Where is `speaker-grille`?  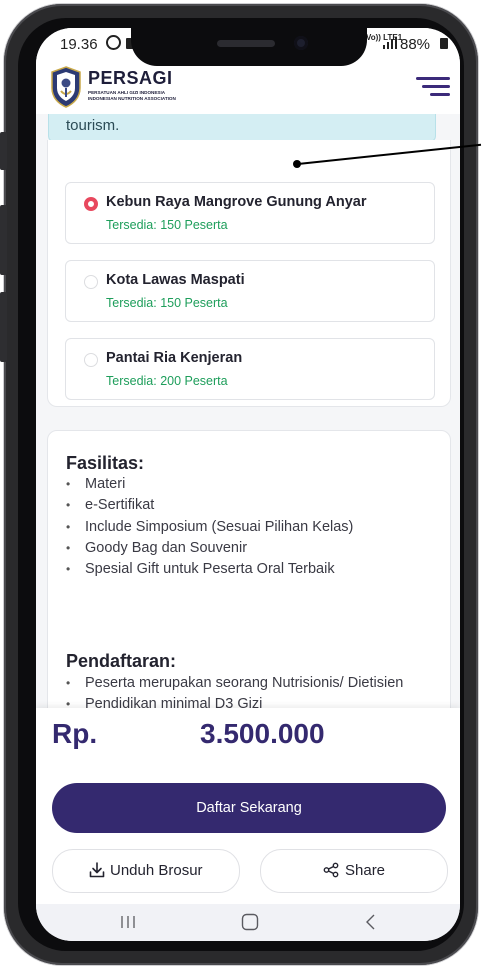 speaker-grille is located at coordinates (246, 43).